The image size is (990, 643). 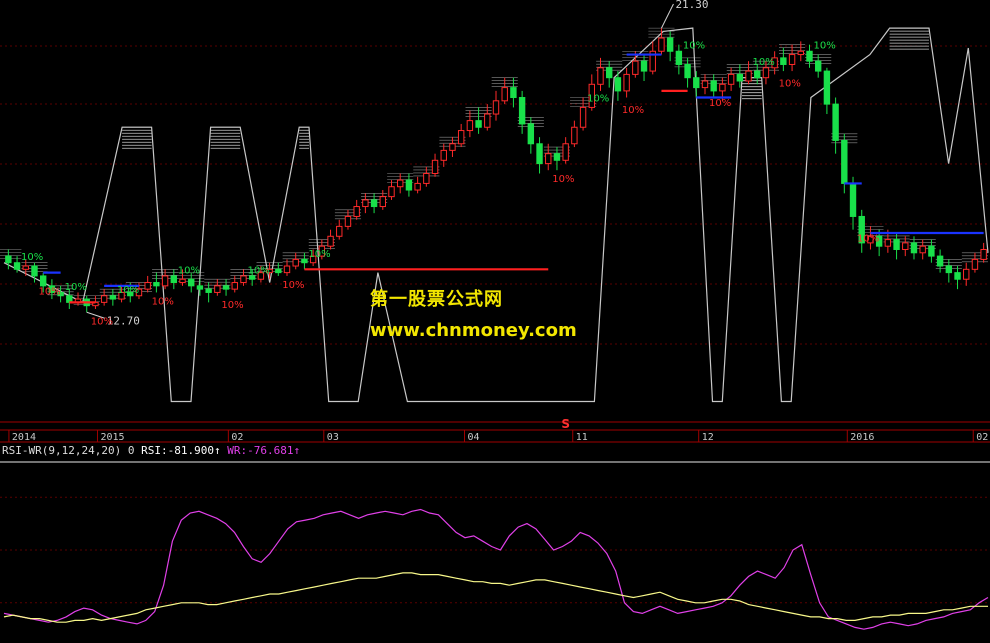 I want to click on time-tick-label: 2015, so click(x=112, y=437).